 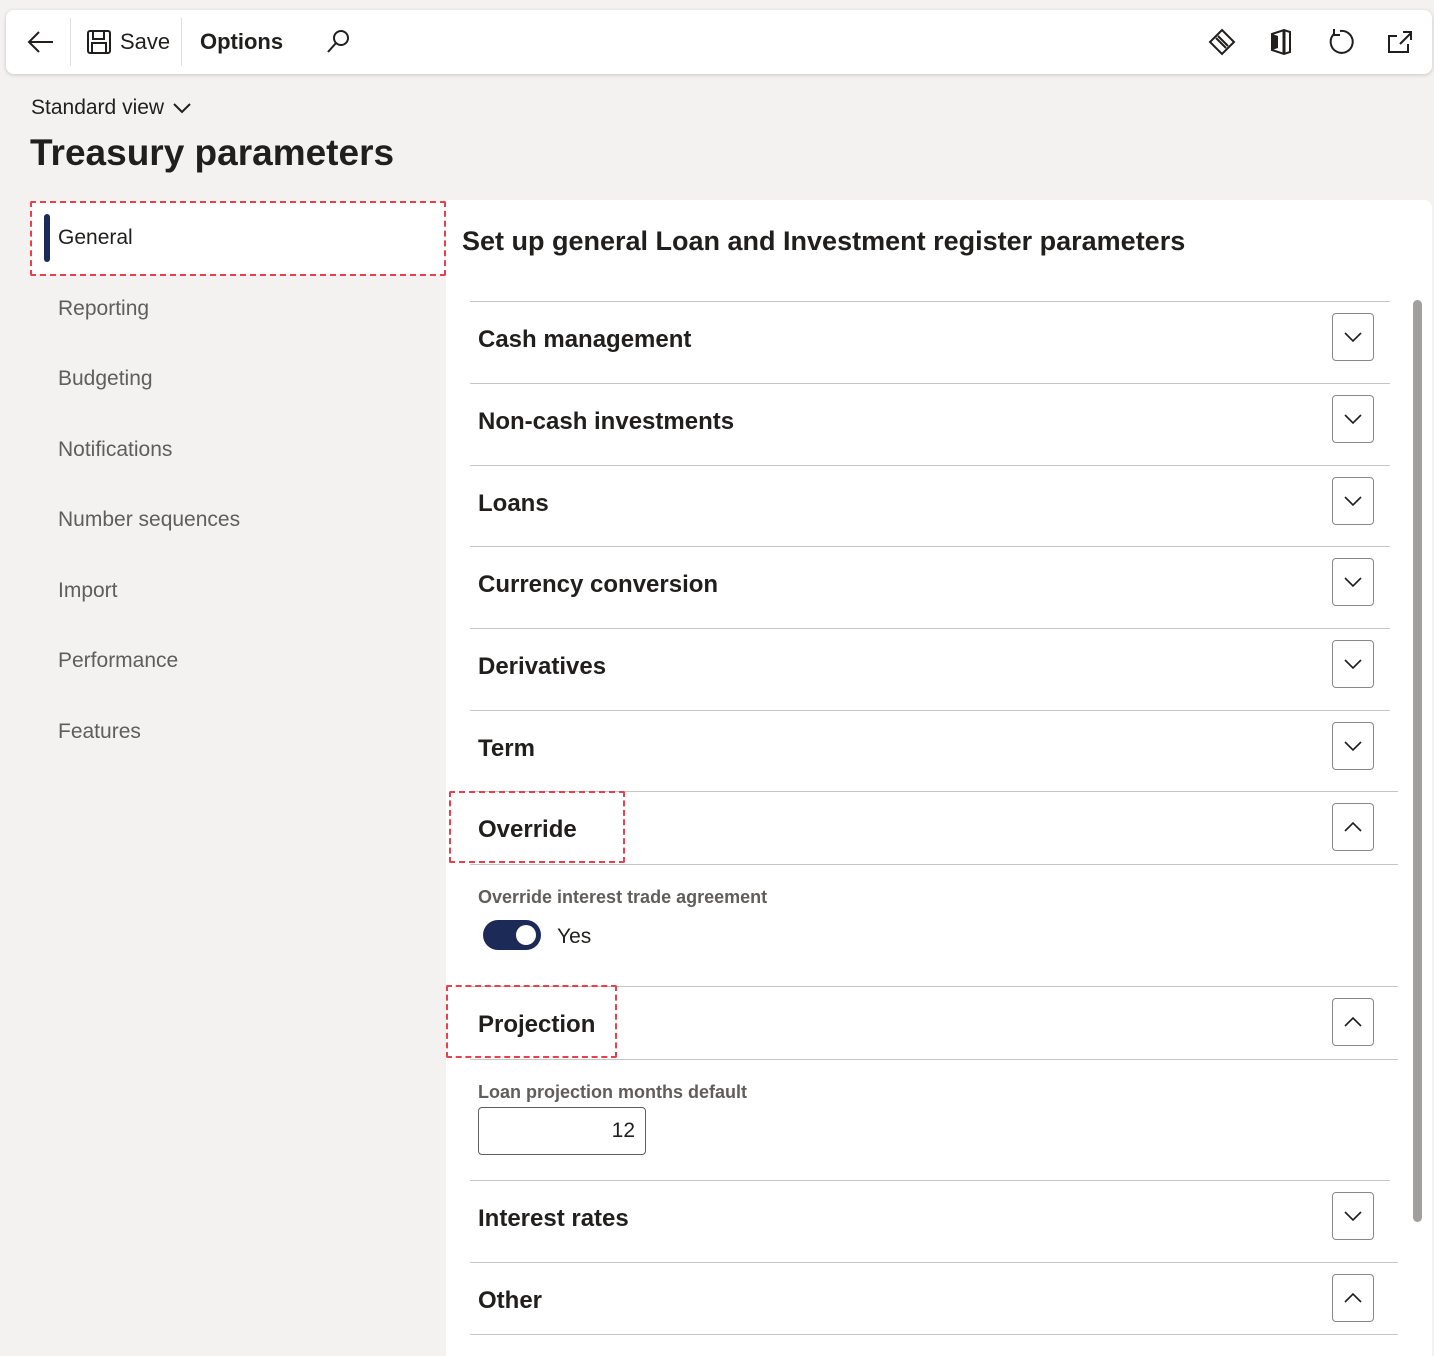 What do you see at coordinates (542, 666) in the screenshot?
I see `fasttab-title: Derivatives` at bounding box center [542, 666].